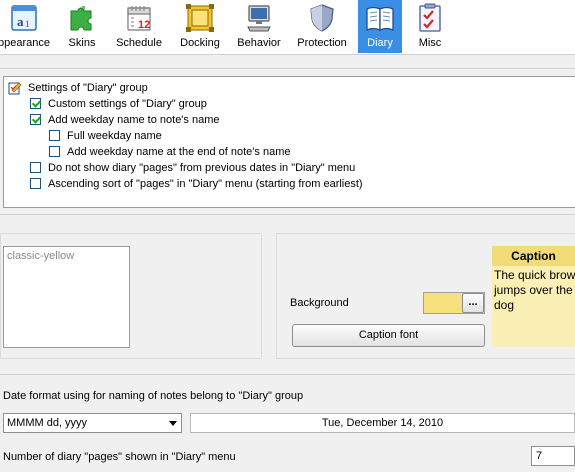  What do you see at coordinates (114, 136) in the screenshot?
I see `option-label: Full weekday name` at bounding box center [114, 136].